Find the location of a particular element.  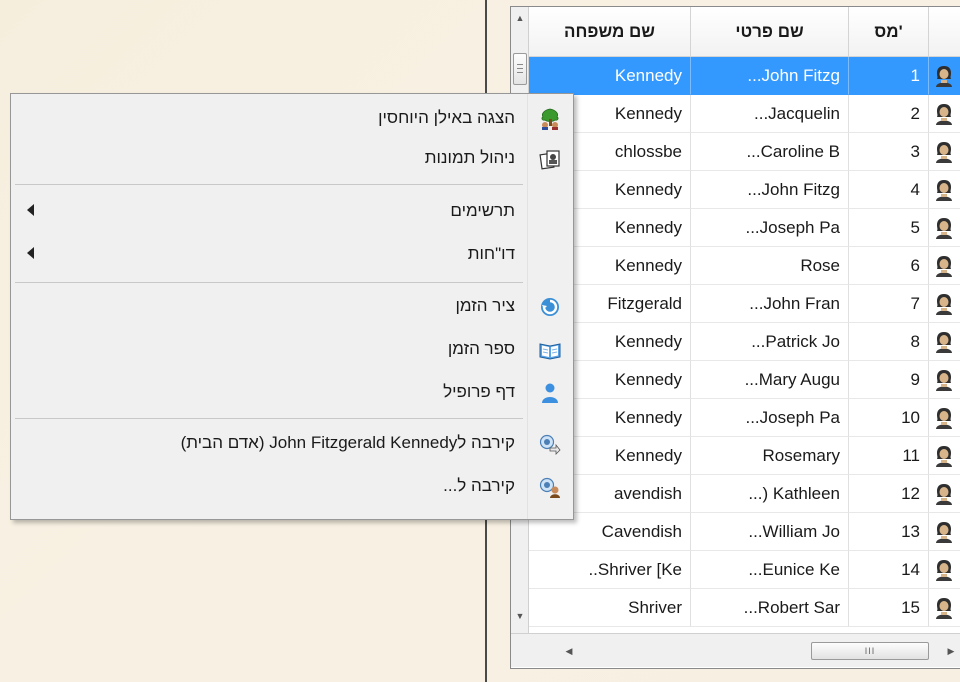

cell-number: 9 is located at coordinates (889, 380).